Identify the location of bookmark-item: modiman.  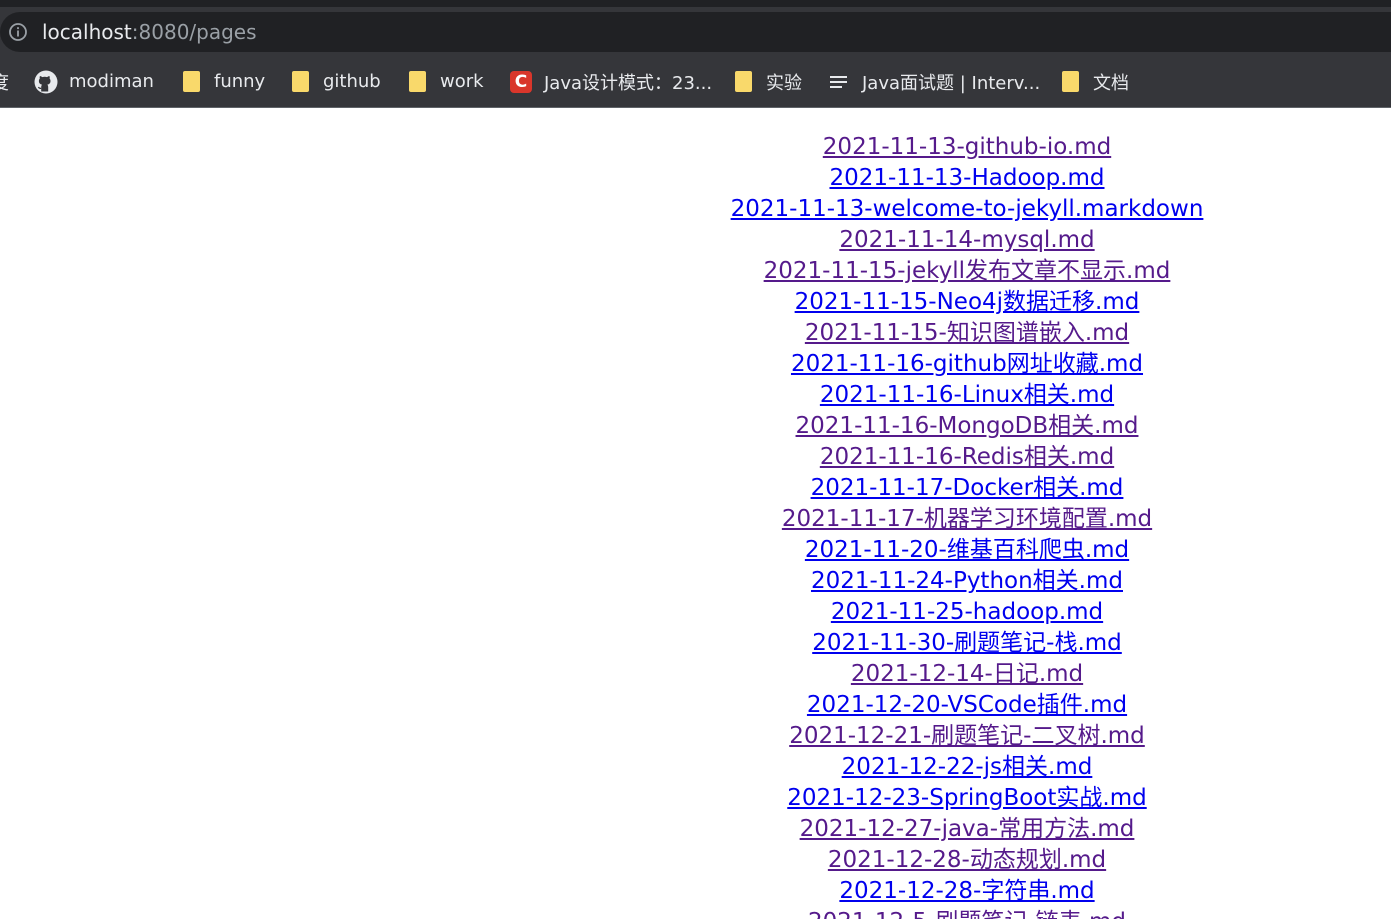
(94, 81).